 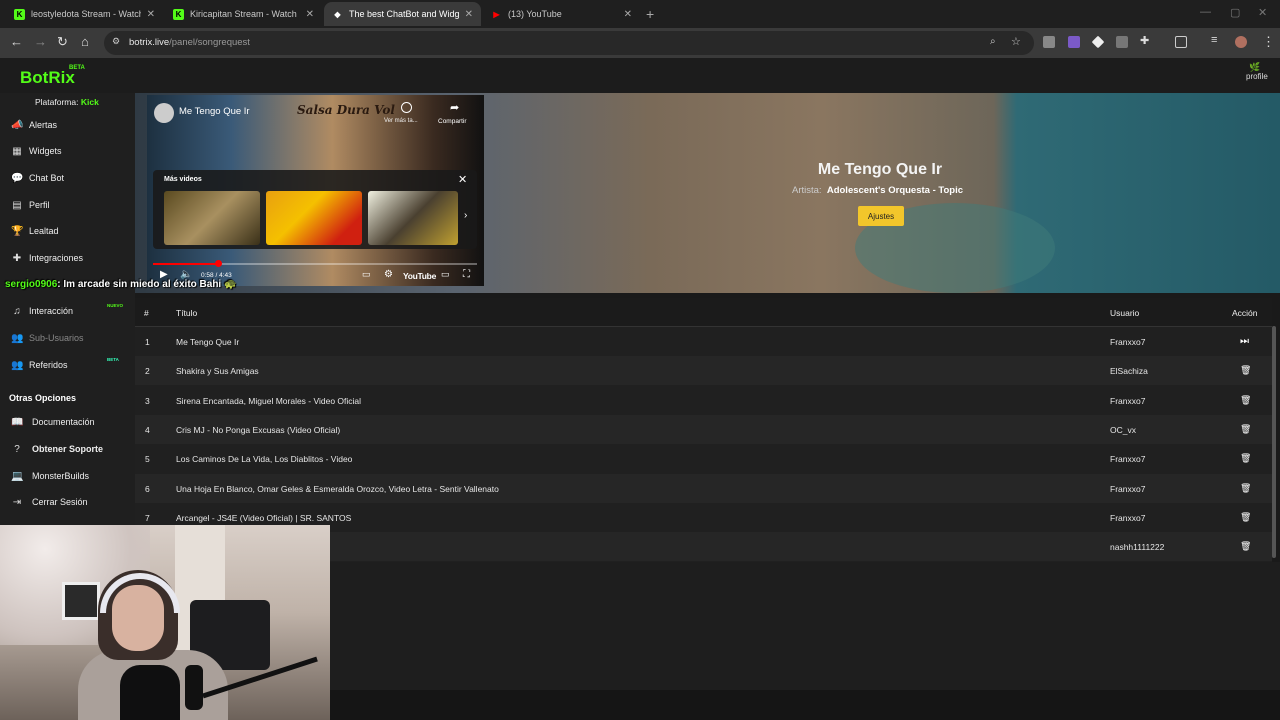 I want to click on sidebar-item-label: Perfil, so click(x=39, y=205).